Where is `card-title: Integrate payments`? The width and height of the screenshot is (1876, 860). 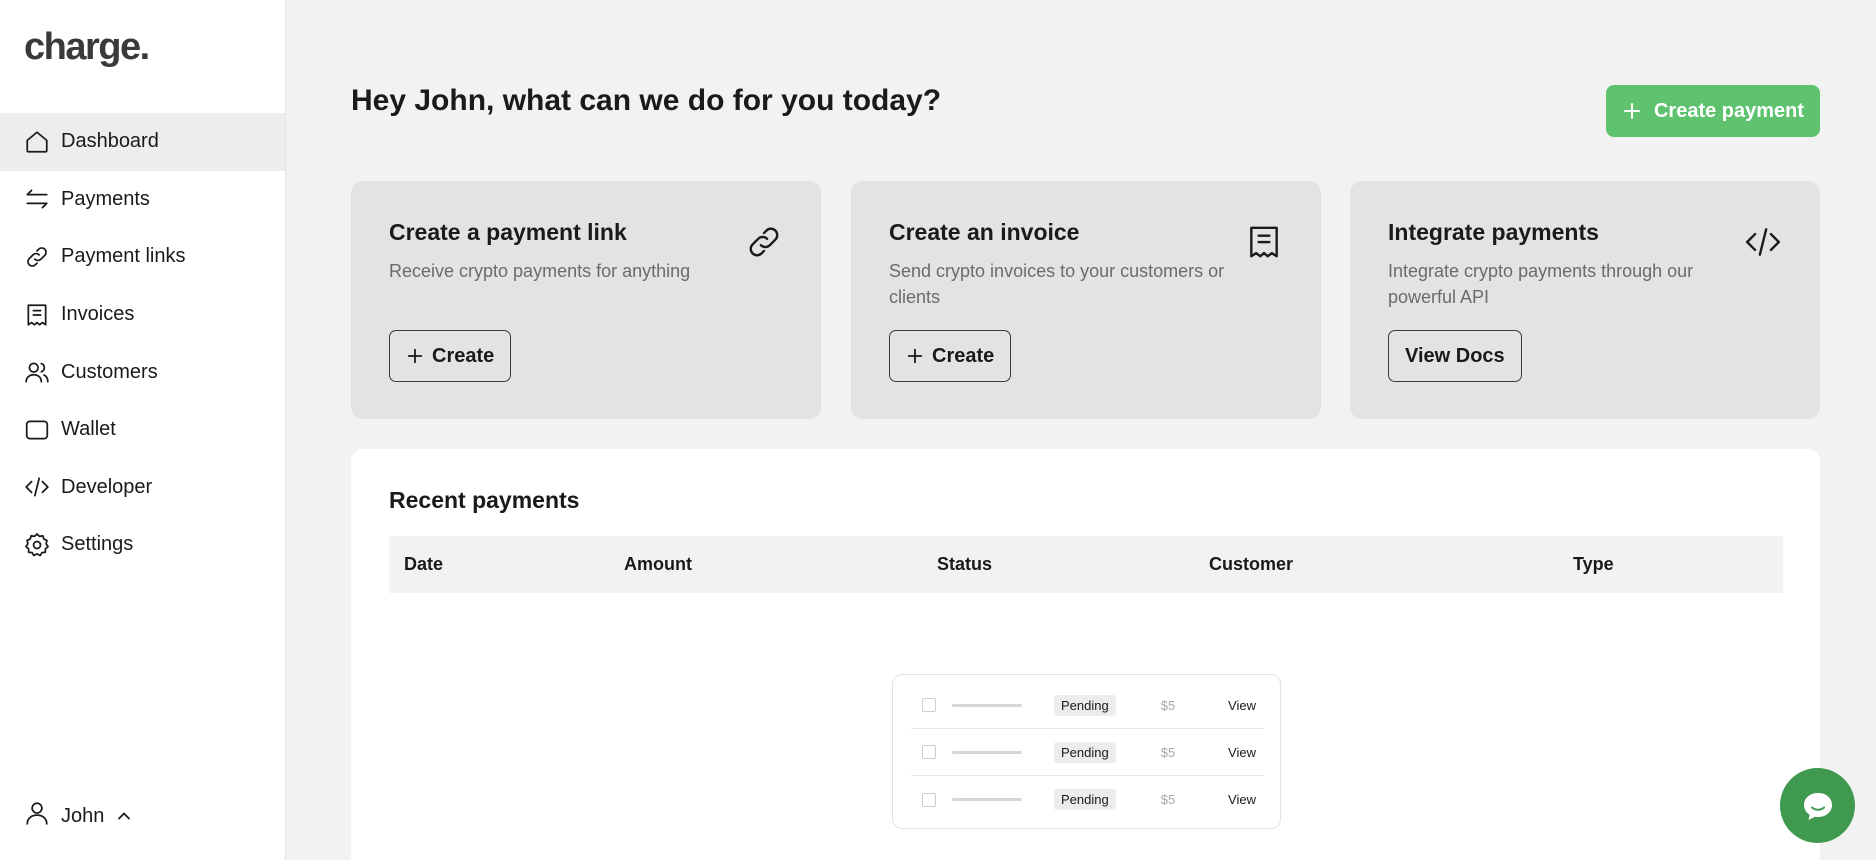
card-title: Integrate payments is located at coordinates (1493, 232).